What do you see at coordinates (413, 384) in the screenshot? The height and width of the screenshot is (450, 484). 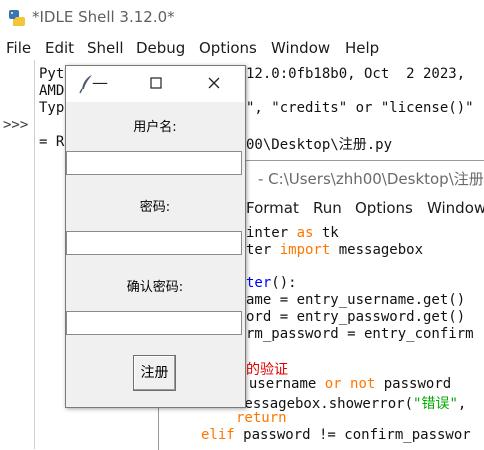 I see `code-token: password` at bounding box center [413, 384].